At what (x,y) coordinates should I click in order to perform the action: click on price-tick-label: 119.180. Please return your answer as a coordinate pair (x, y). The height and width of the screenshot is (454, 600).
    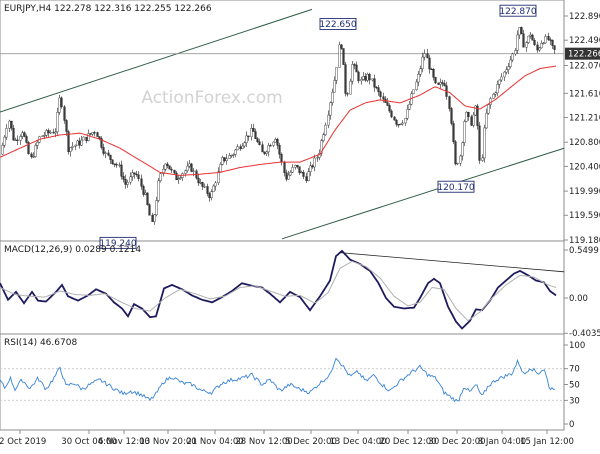
    Looking at the image, I should click on (584, 241).